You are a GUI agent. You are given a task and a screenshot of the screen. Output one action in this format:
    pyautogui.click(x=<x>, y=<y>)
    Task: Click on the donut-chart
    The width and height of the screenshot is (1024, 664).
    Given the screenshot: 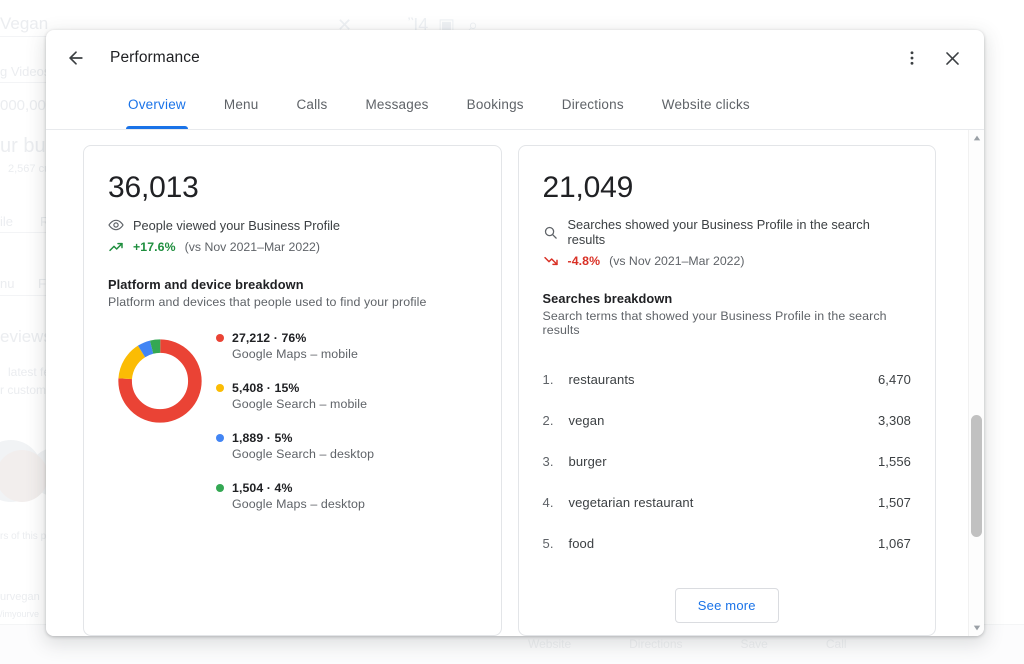 What is the action you would take?
    pyautogui.click(x=160, y=381)
    